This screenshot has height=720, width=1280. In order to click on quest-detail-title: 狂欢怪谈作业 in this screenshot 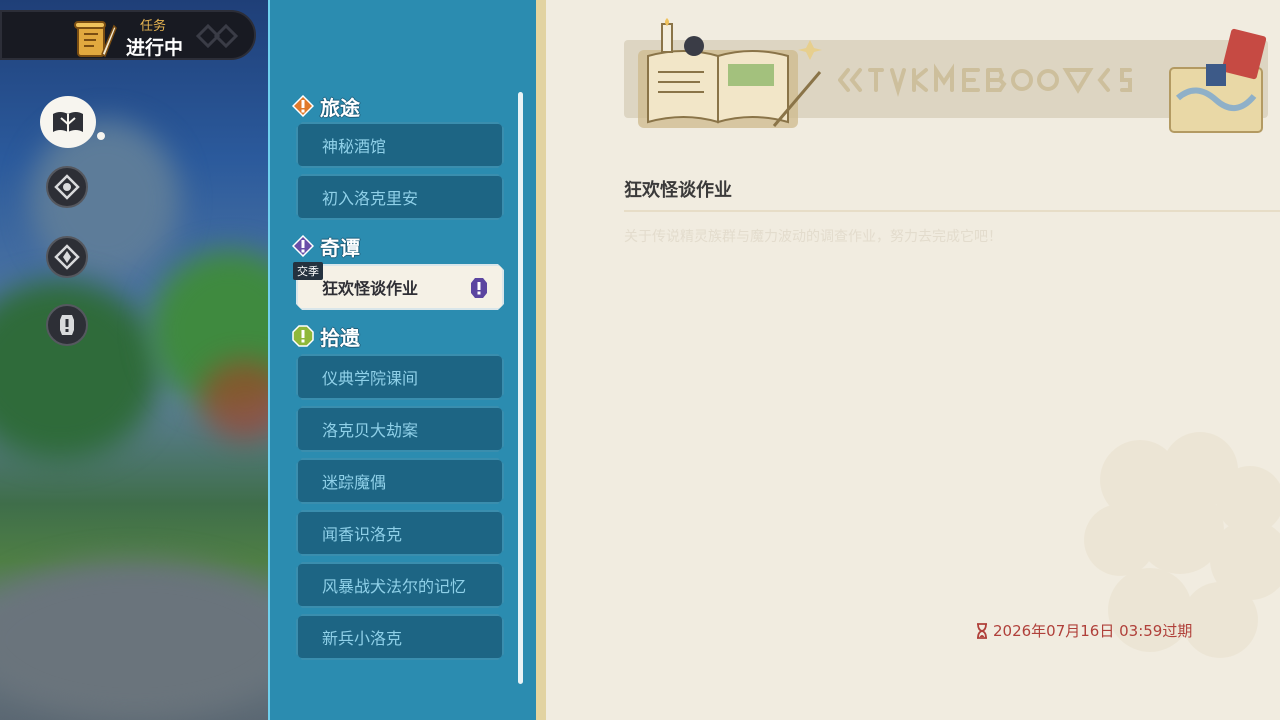, I will do `click(678, 190)`.